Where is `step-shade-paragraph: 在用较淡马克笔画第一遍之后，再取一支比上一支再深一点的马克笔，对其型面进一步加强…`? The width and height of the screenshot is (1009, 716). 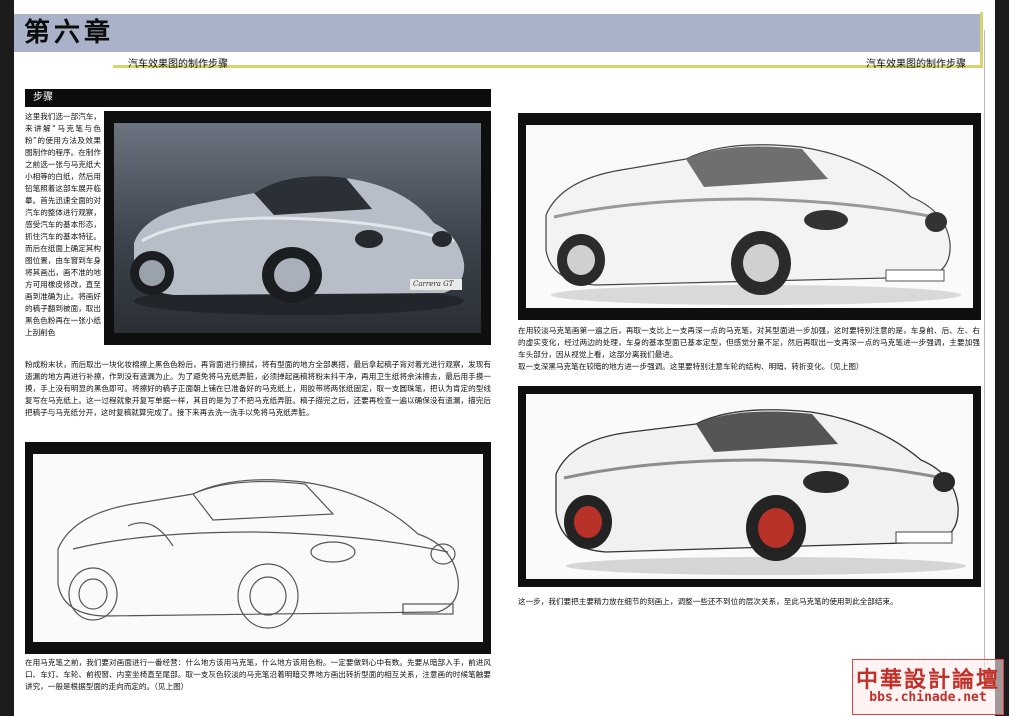 step-shade-paragraph: 在用较淡马克笔画第一遍之后，再取一支比上一支再深一点的马克笔，对其型面进一步加强… is located at coordinates (749, 348).